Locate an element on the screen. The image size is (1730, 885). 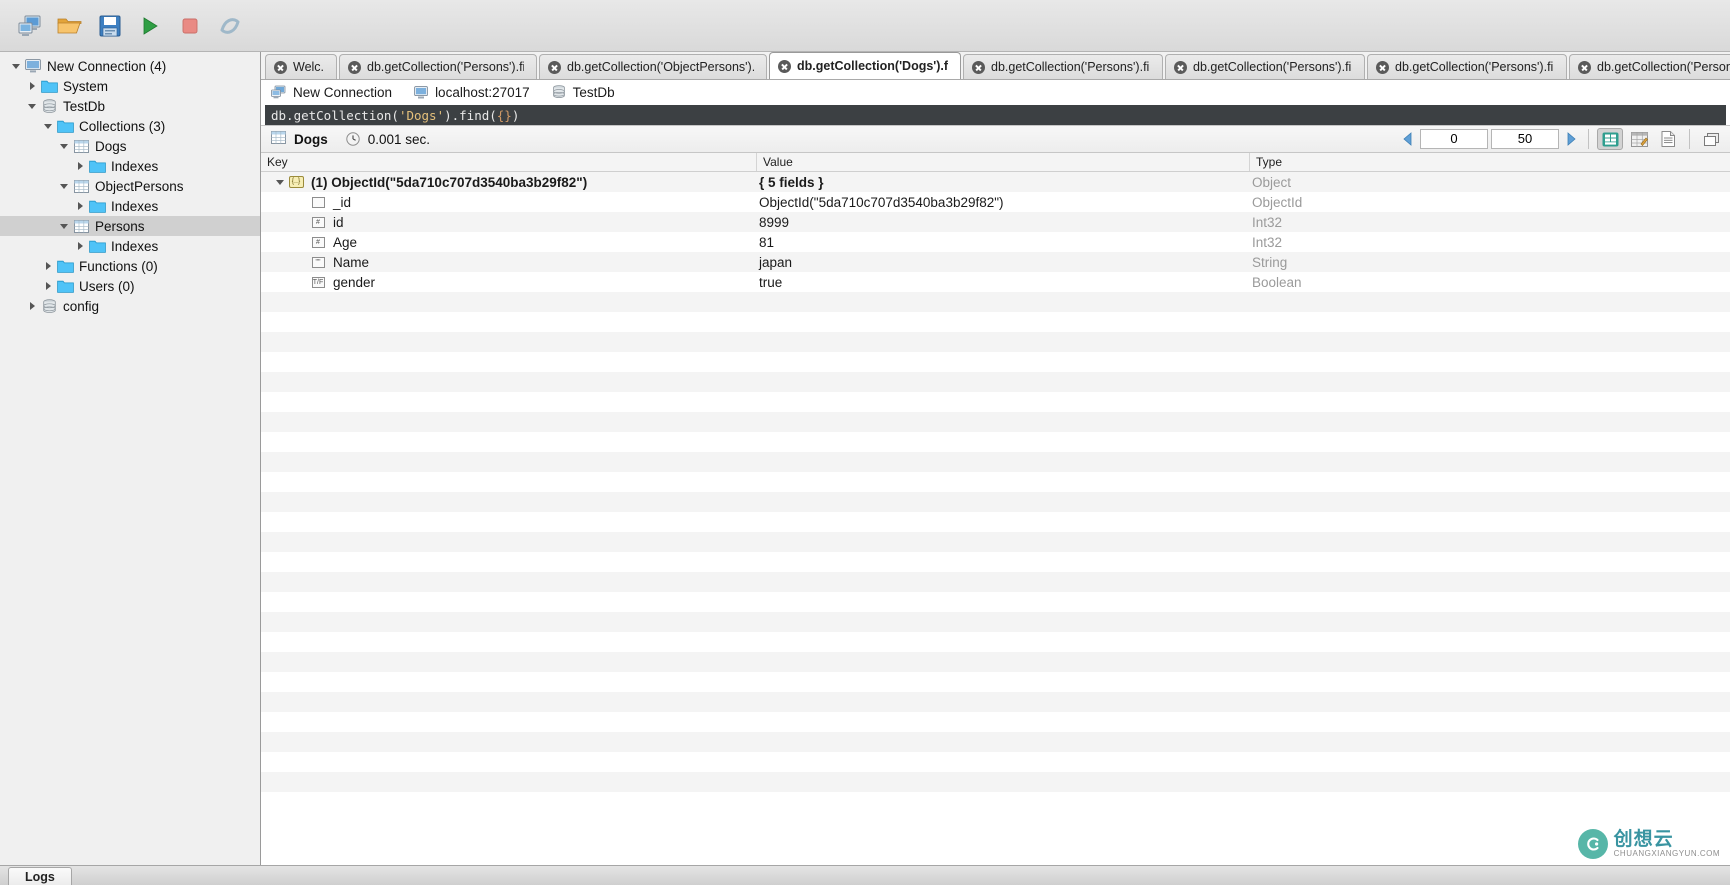
column-header-key: Key is located at coordinates (509, 162).